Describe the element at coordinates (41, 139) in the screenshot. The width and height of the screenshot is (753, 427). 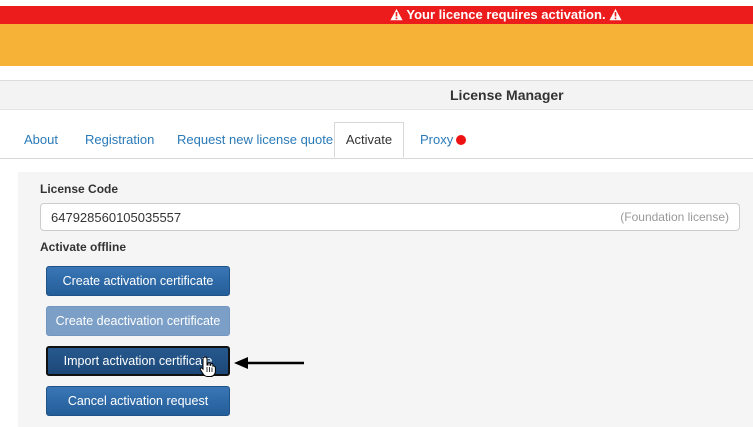
I see `tab-about: About` at that location.